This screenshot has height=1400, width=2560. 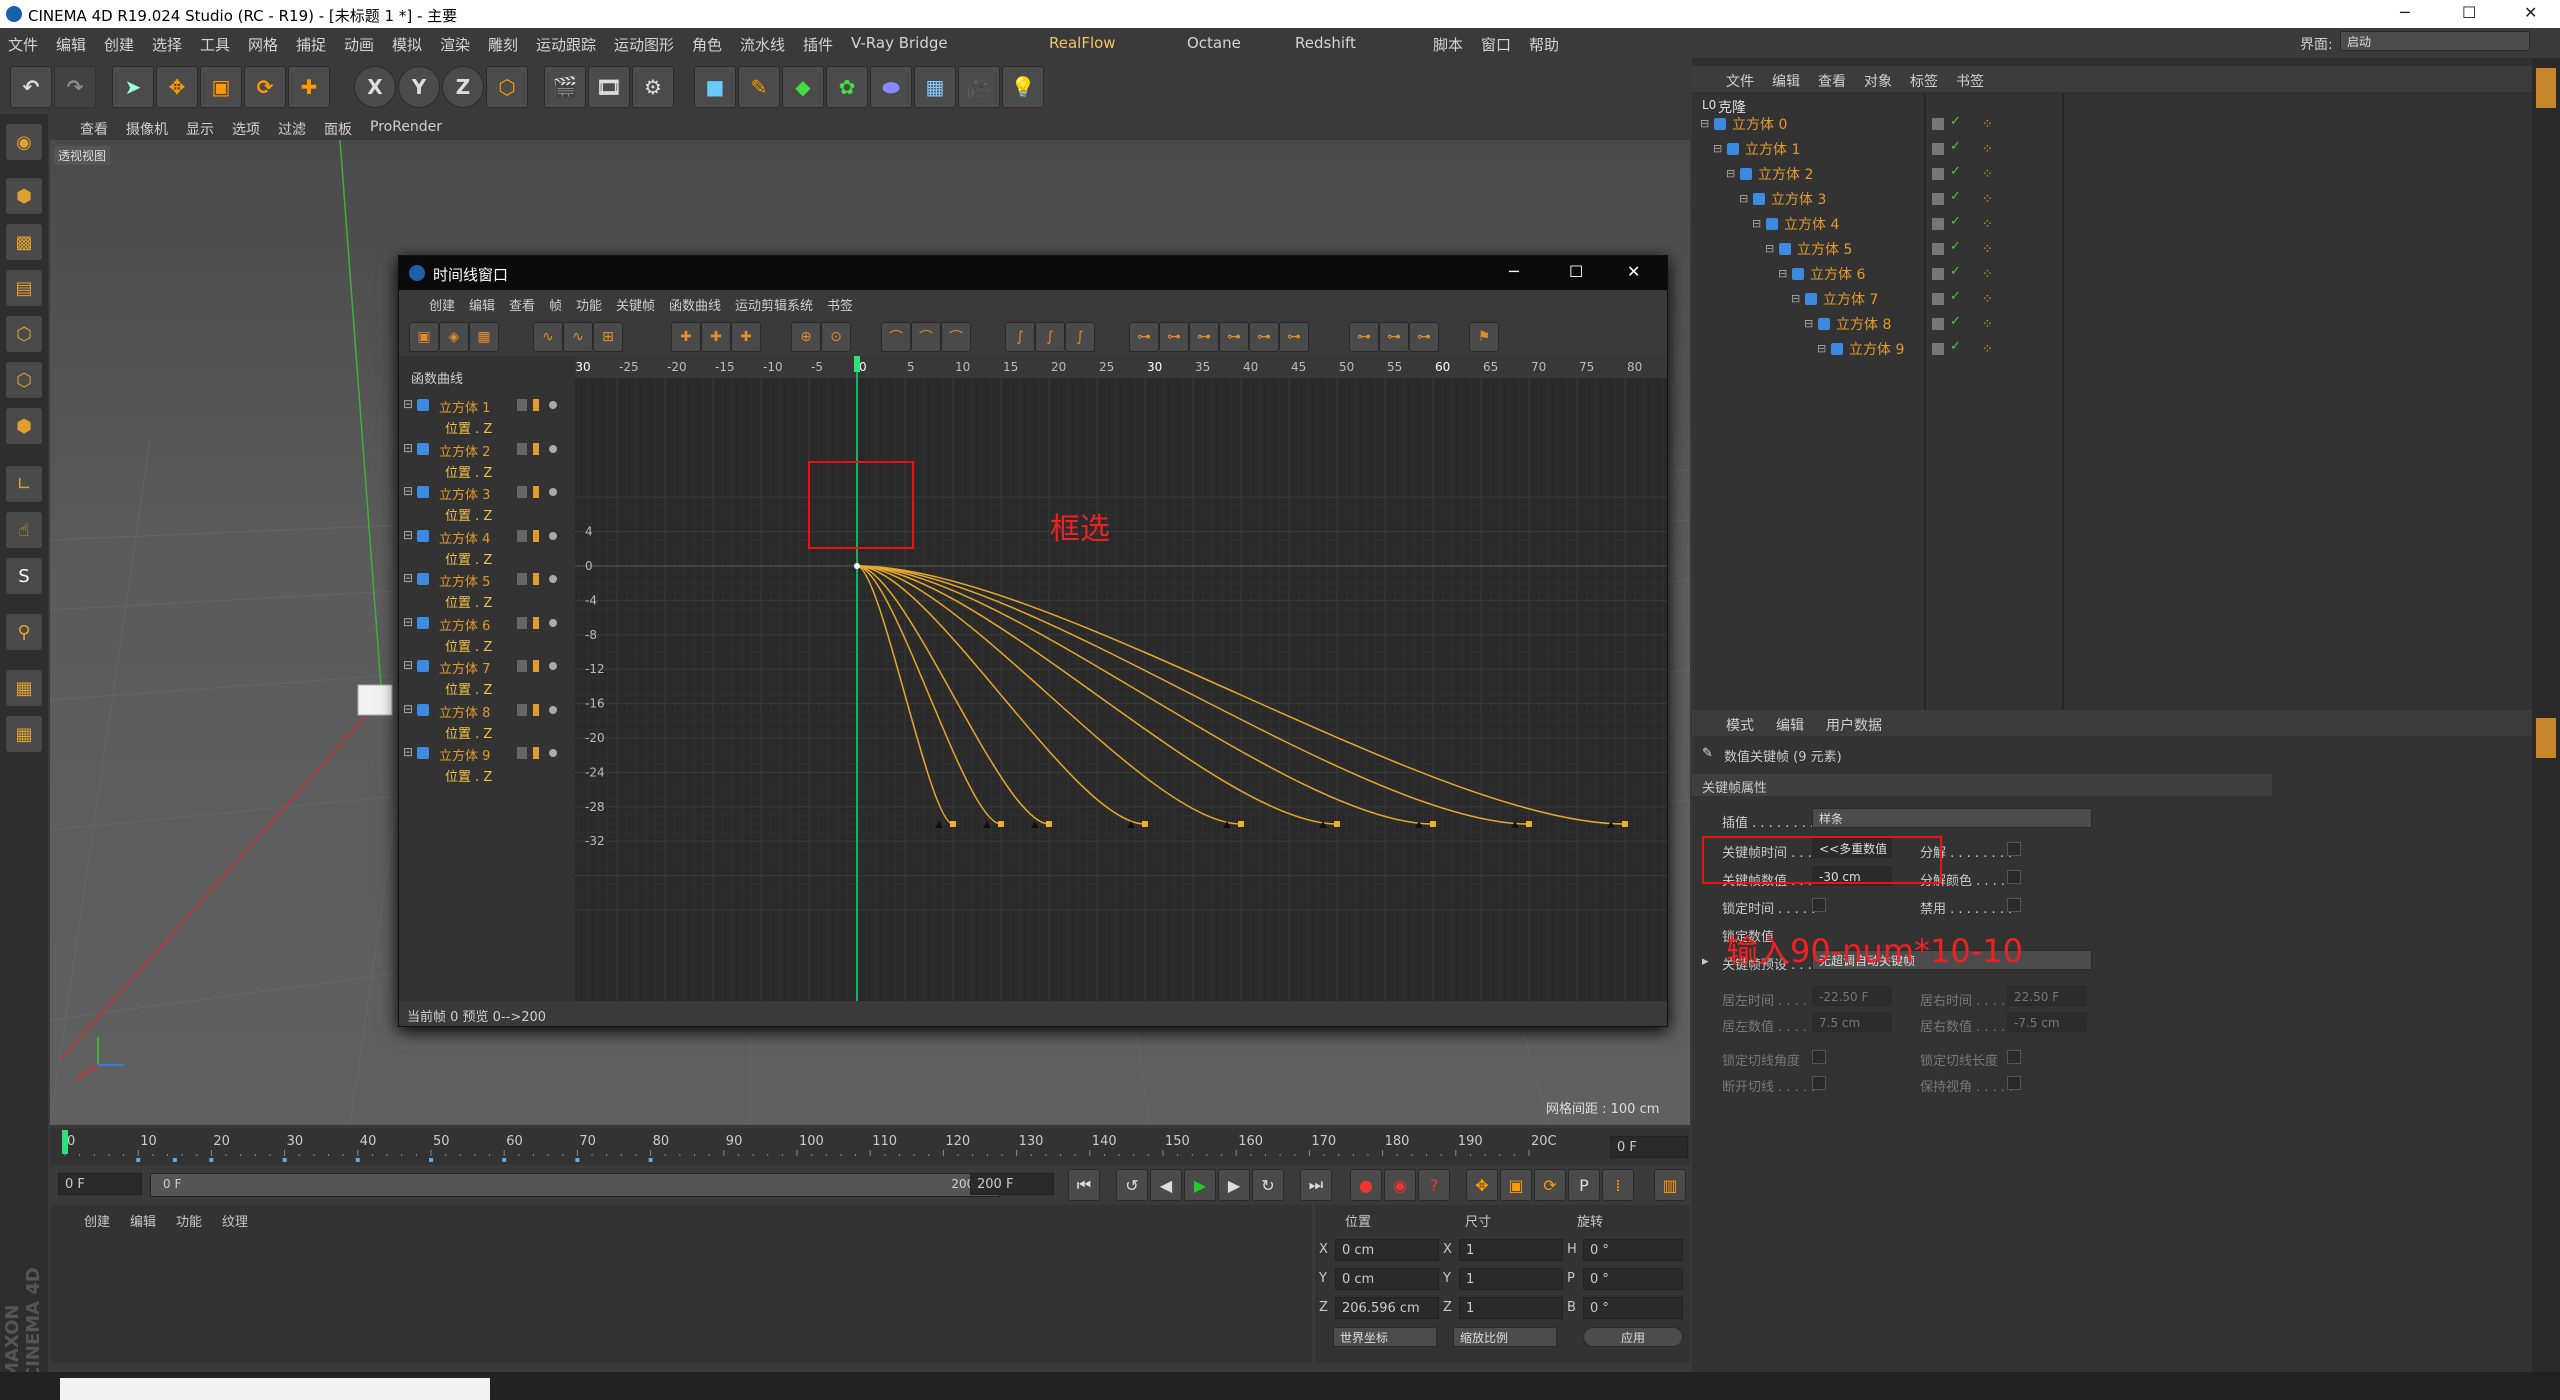 I want to click on minimize-button: ─, so click(x=2405, y=12).